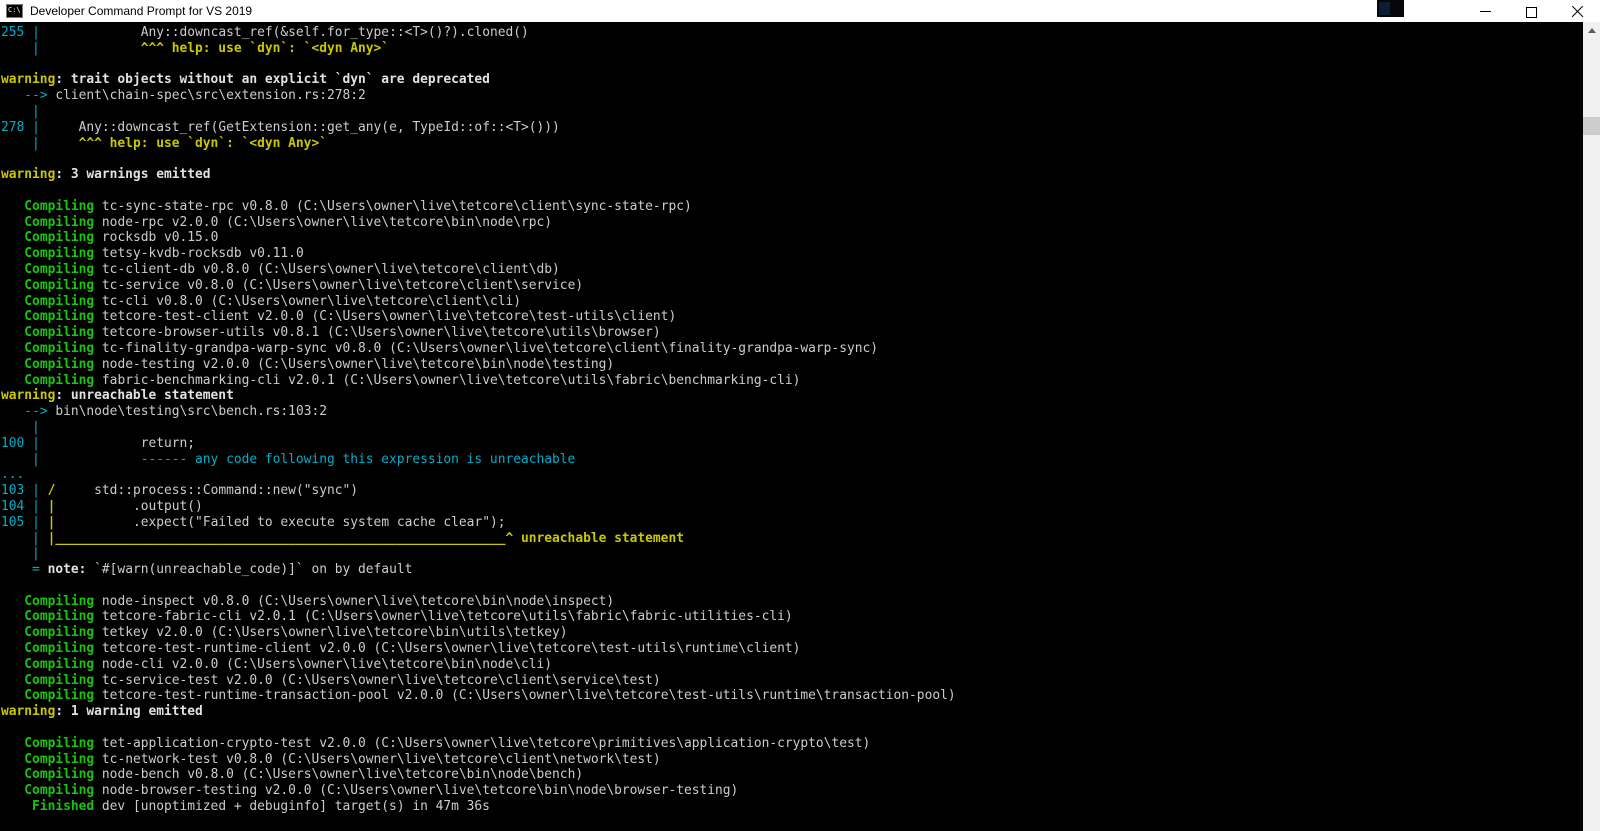 The height and width of the screenshot is (831, 1600). I want to click on window-controls, so click(1531, 11).